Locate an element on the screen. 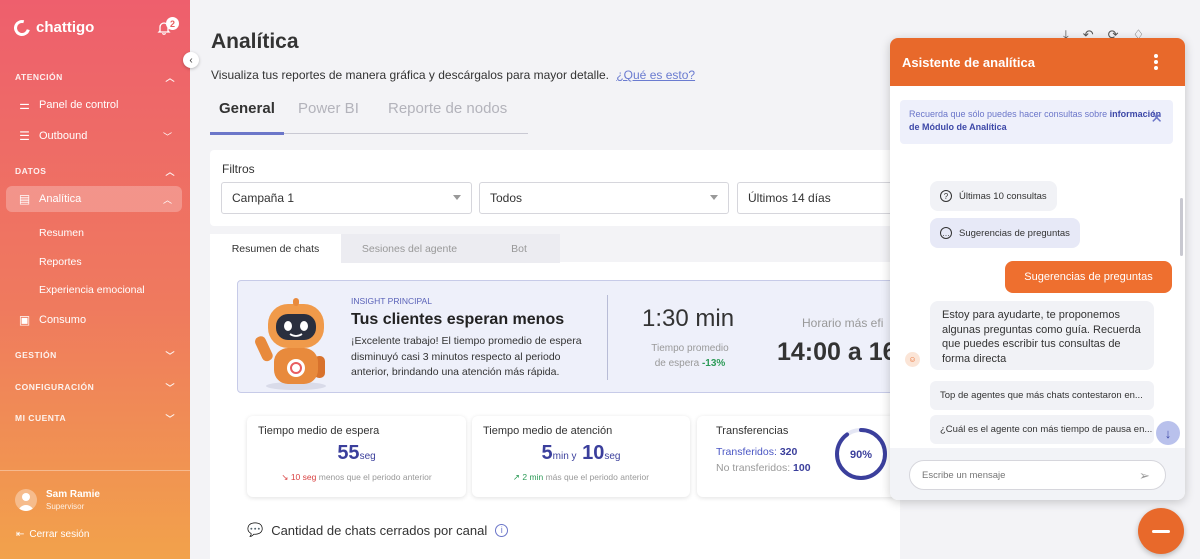  brand-logo: chattigo is located at coordinates (53, 27).